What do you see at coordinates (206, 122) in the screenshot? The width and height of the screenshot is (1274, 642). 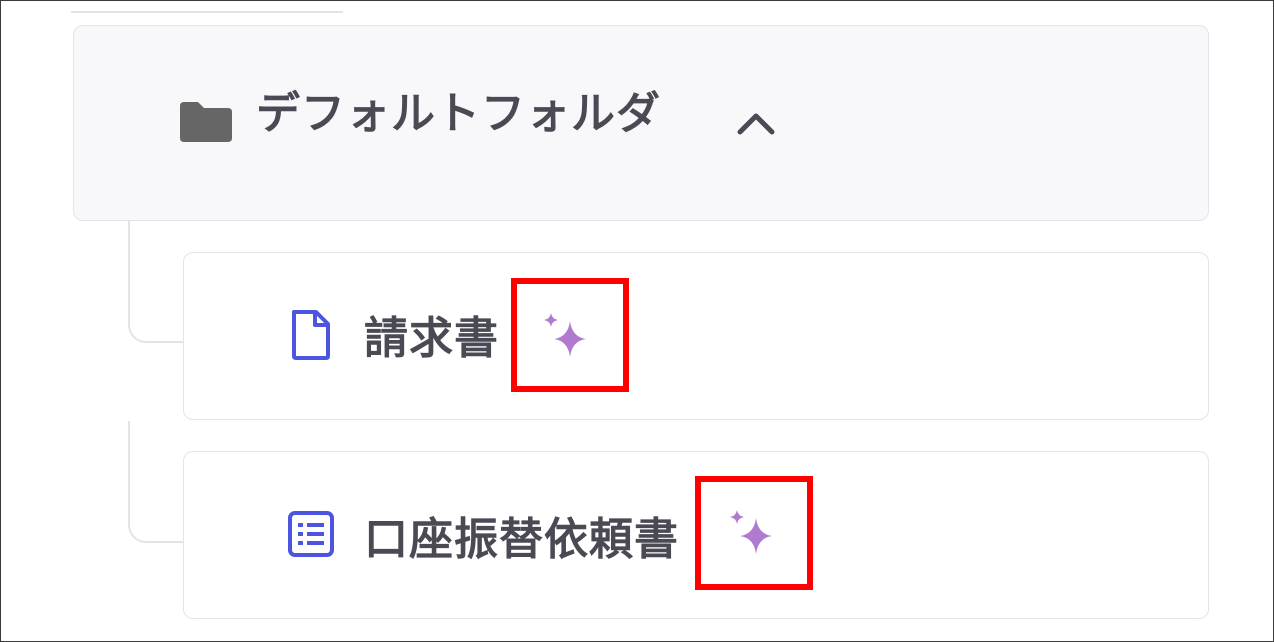 I see `folder-icon` at bounding box center [206, 122].